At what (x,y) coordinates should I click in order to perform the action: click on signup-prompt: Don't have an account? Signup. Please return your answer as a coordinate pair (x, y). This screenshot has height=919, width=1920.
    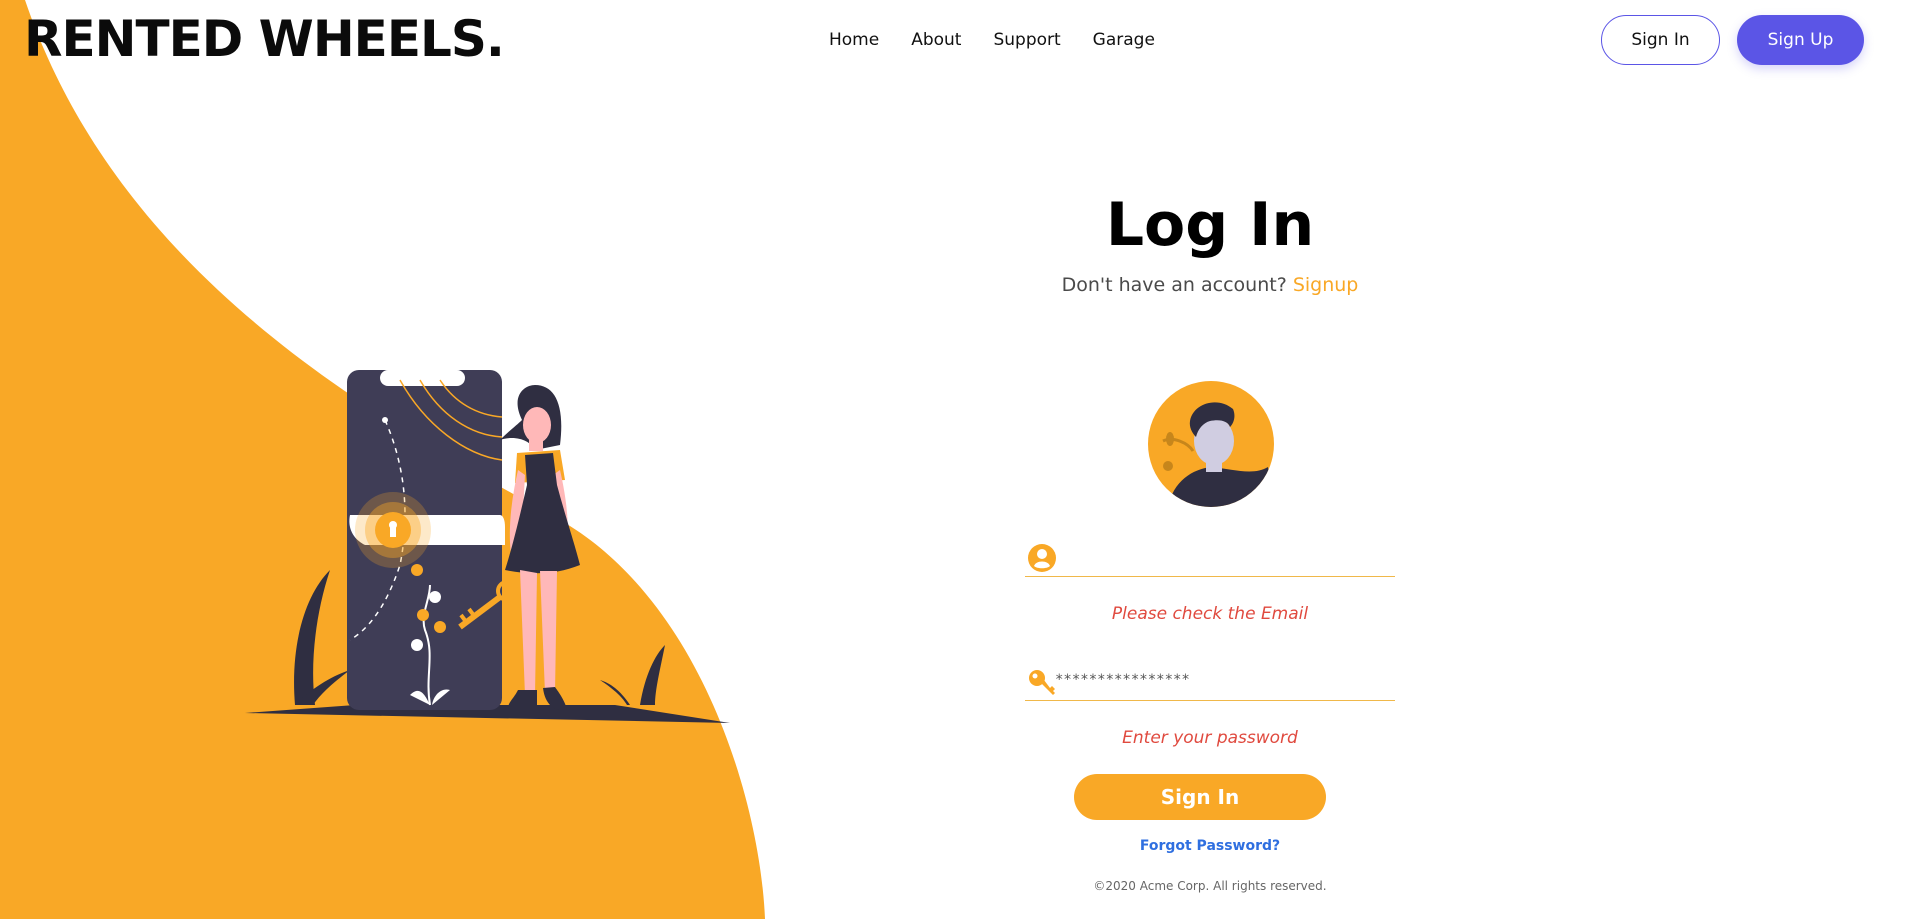
    Looking at the image, I should click on (1210, 285).